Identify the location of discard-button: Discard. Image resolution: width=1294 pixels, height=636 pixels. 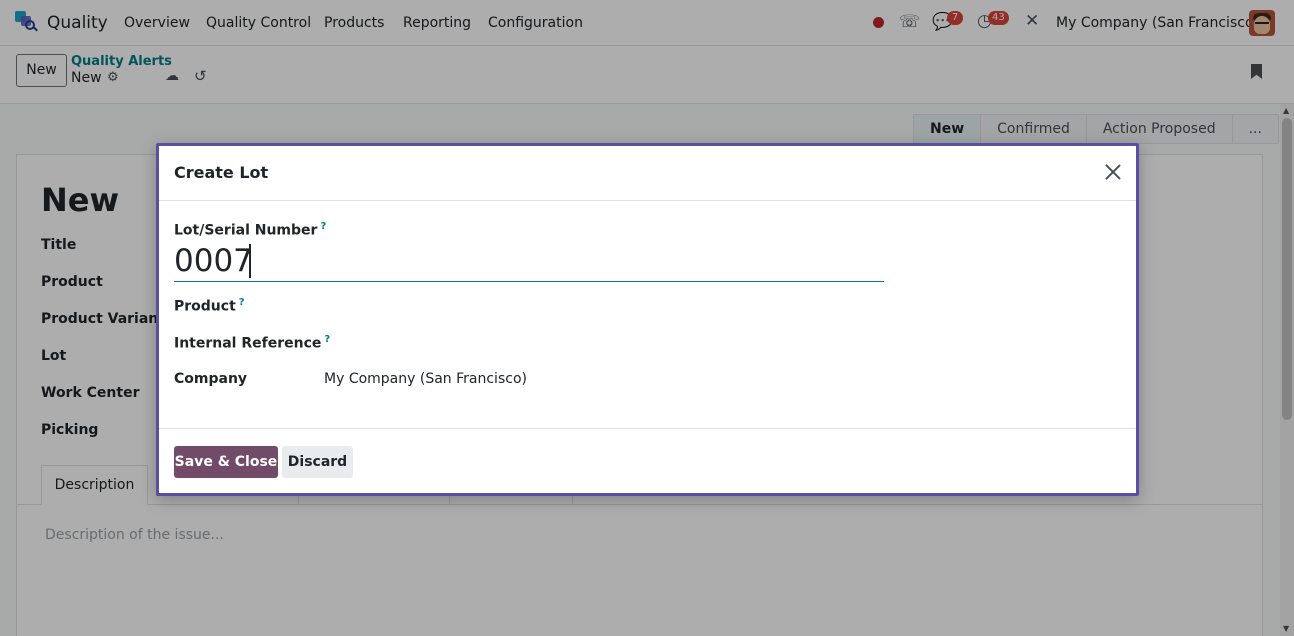
(317, 462).